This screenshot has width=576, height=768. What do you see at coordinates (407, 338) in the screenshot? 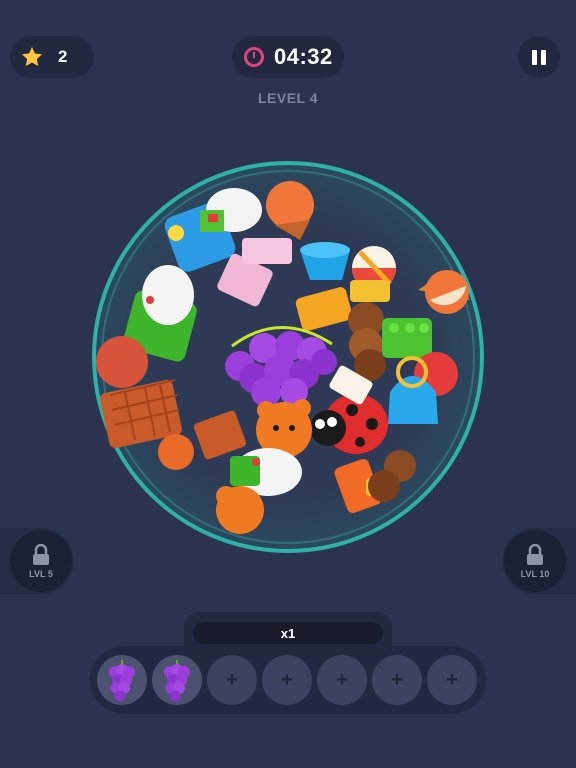
I see `green-brick-object` at bounding box center [407, 338].